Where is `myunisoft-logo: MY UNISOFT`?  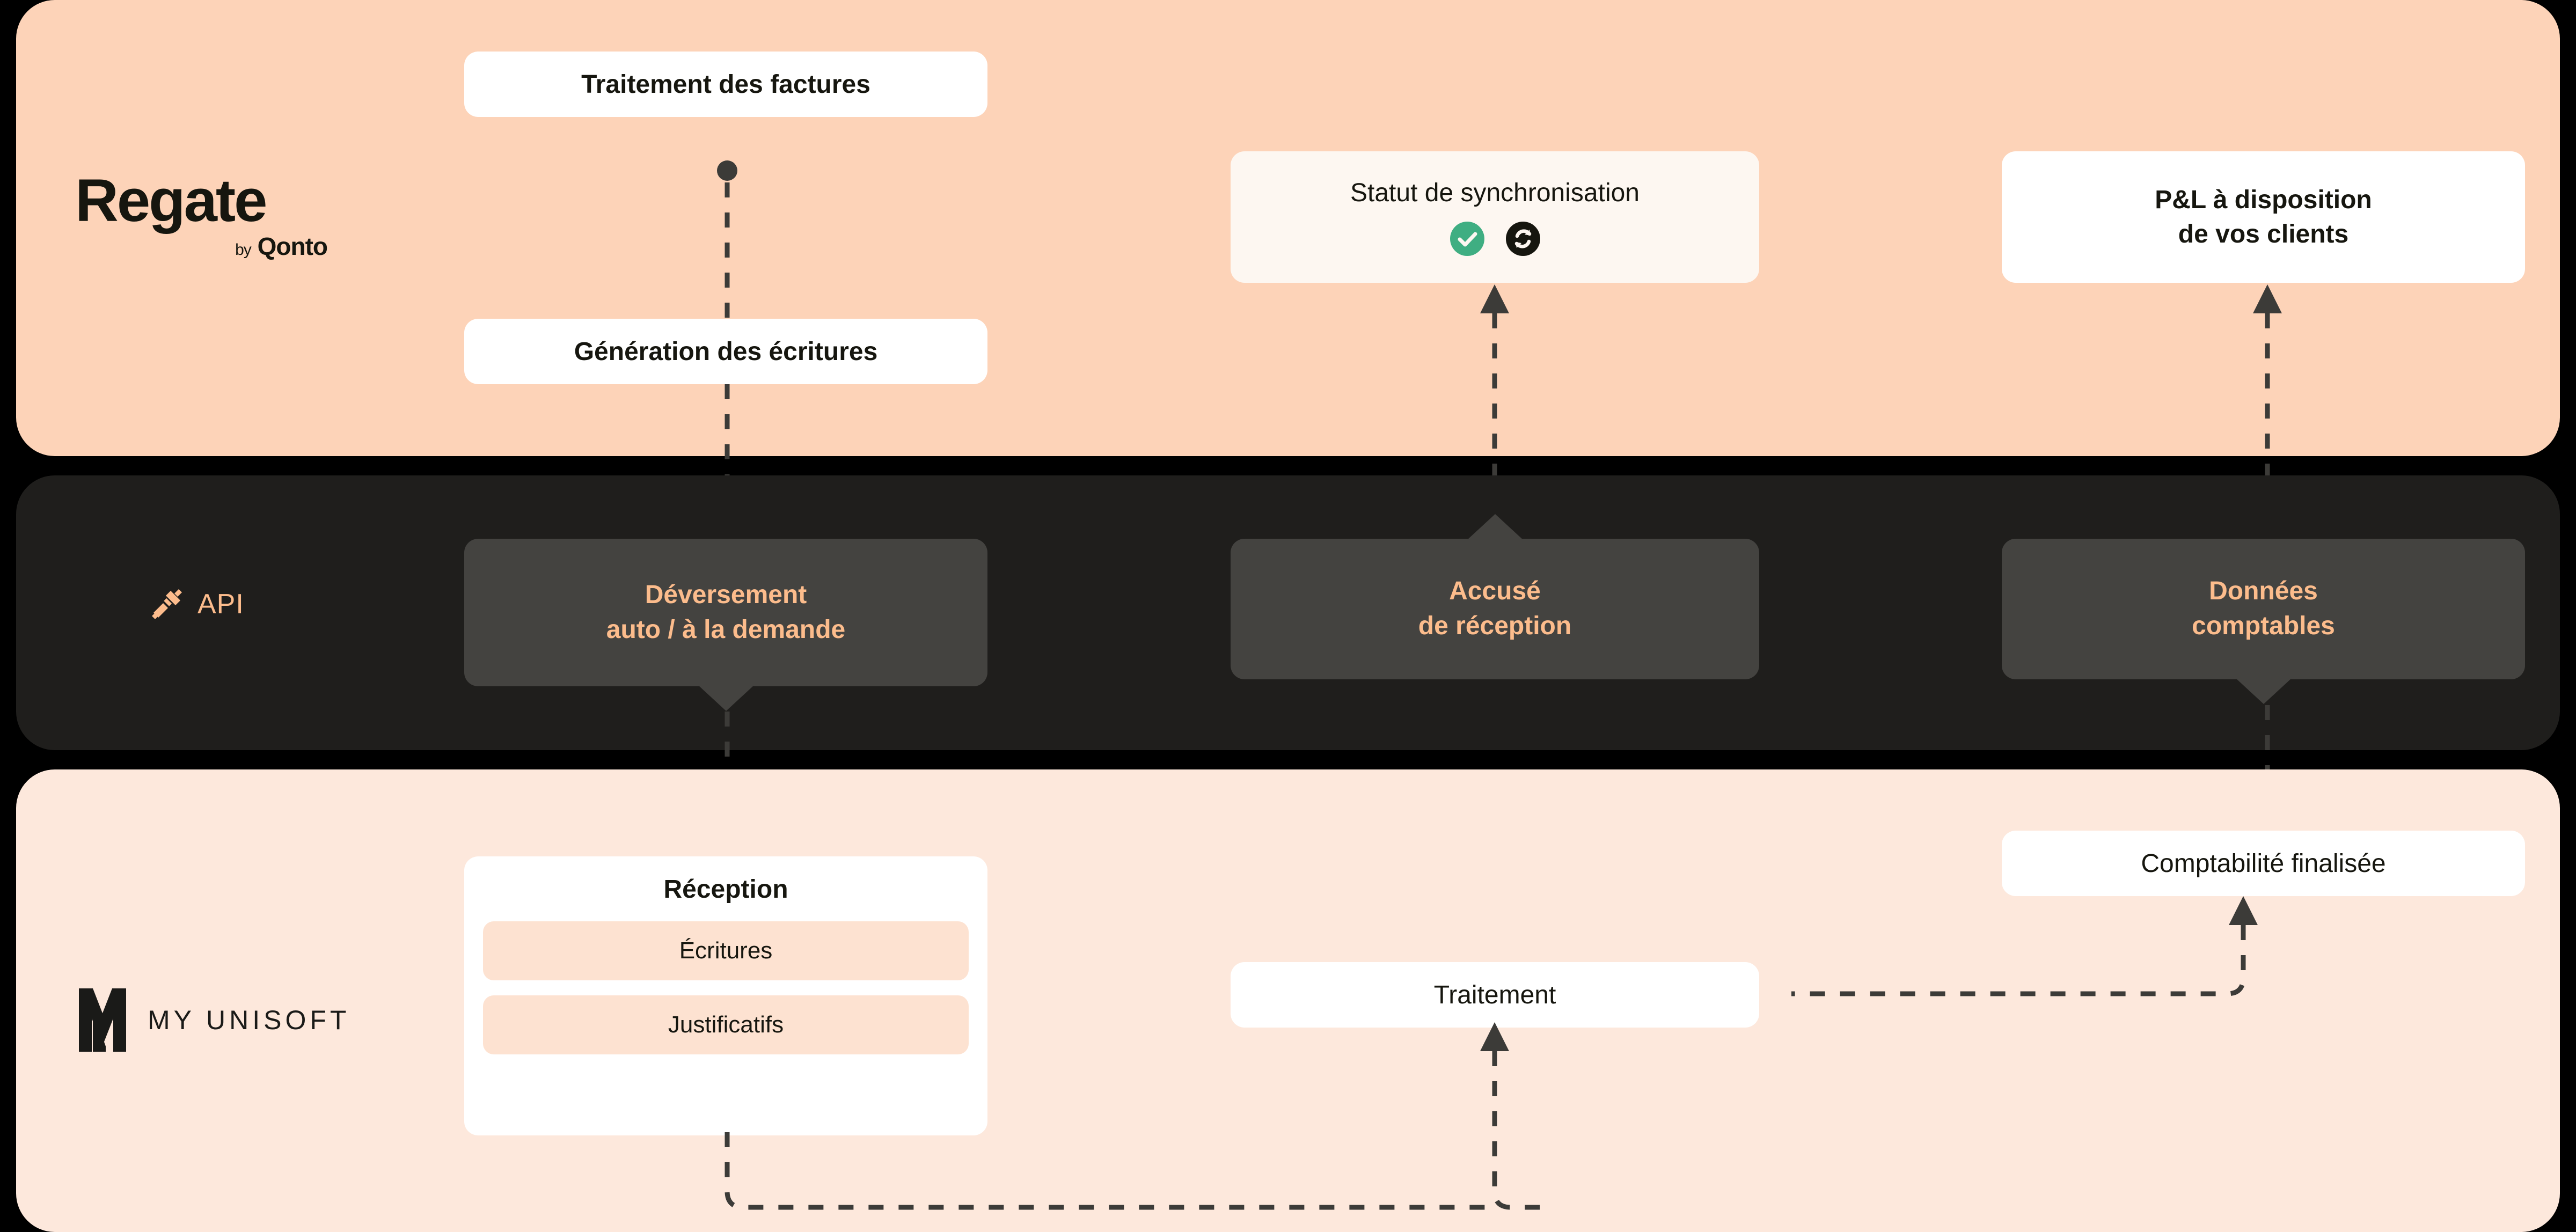 myunisoft-logo: MY UNISOFT is located at coordinates (214, 1020).